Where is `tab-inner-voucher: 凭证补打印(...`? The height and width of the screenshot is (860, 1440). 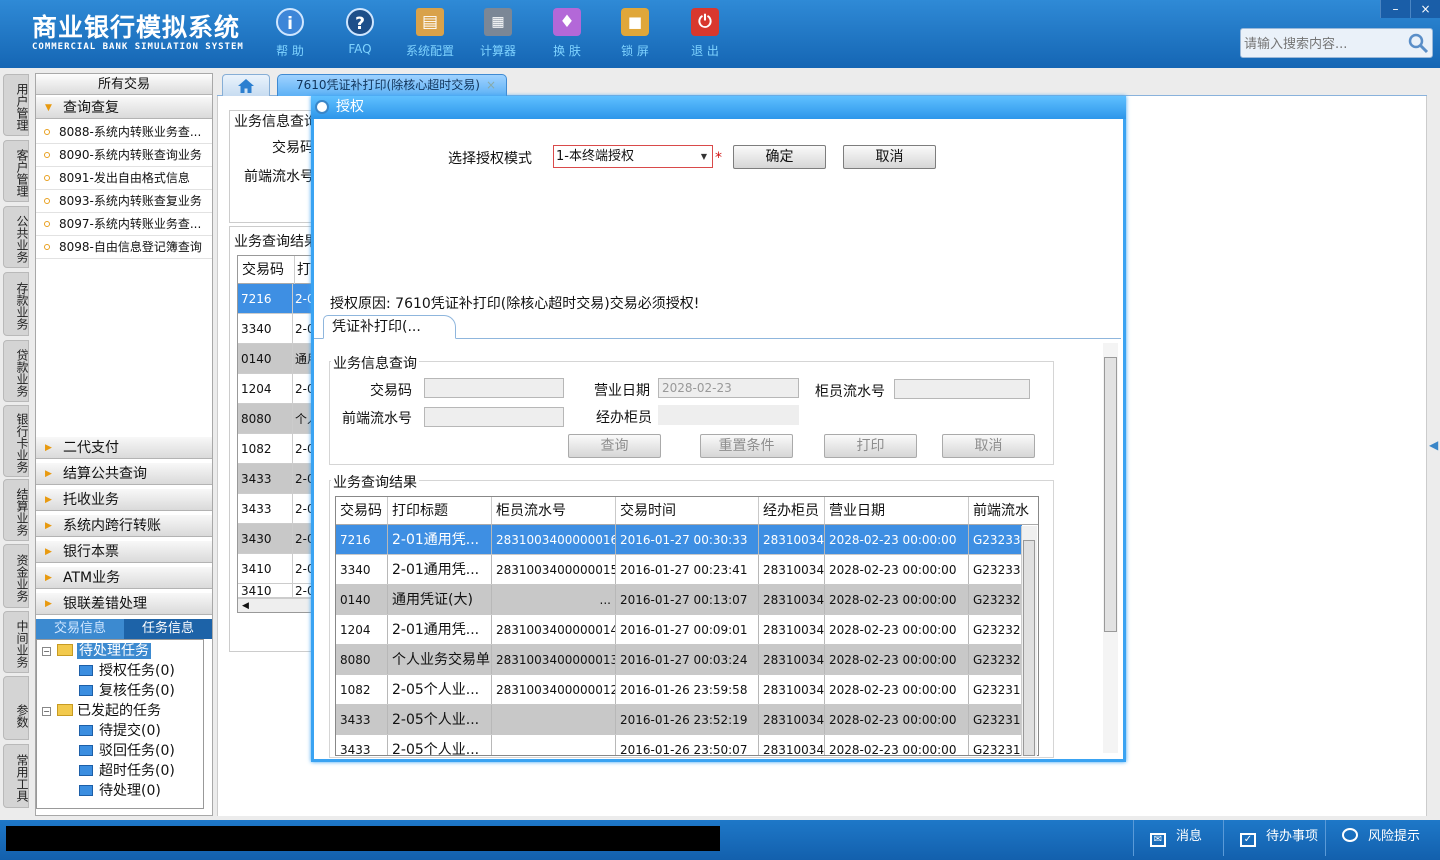
tab-inner-voucher: 凭证补打印(... is located at coordinates (389, 327).